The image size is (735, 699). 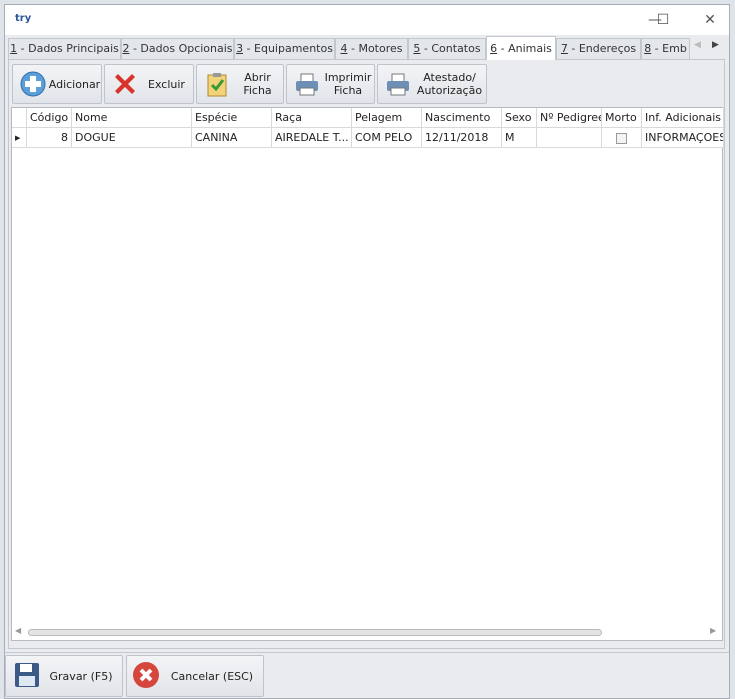 I want to click on certificate-button: Atestado/ Autorização, so click(x=432, y=84).